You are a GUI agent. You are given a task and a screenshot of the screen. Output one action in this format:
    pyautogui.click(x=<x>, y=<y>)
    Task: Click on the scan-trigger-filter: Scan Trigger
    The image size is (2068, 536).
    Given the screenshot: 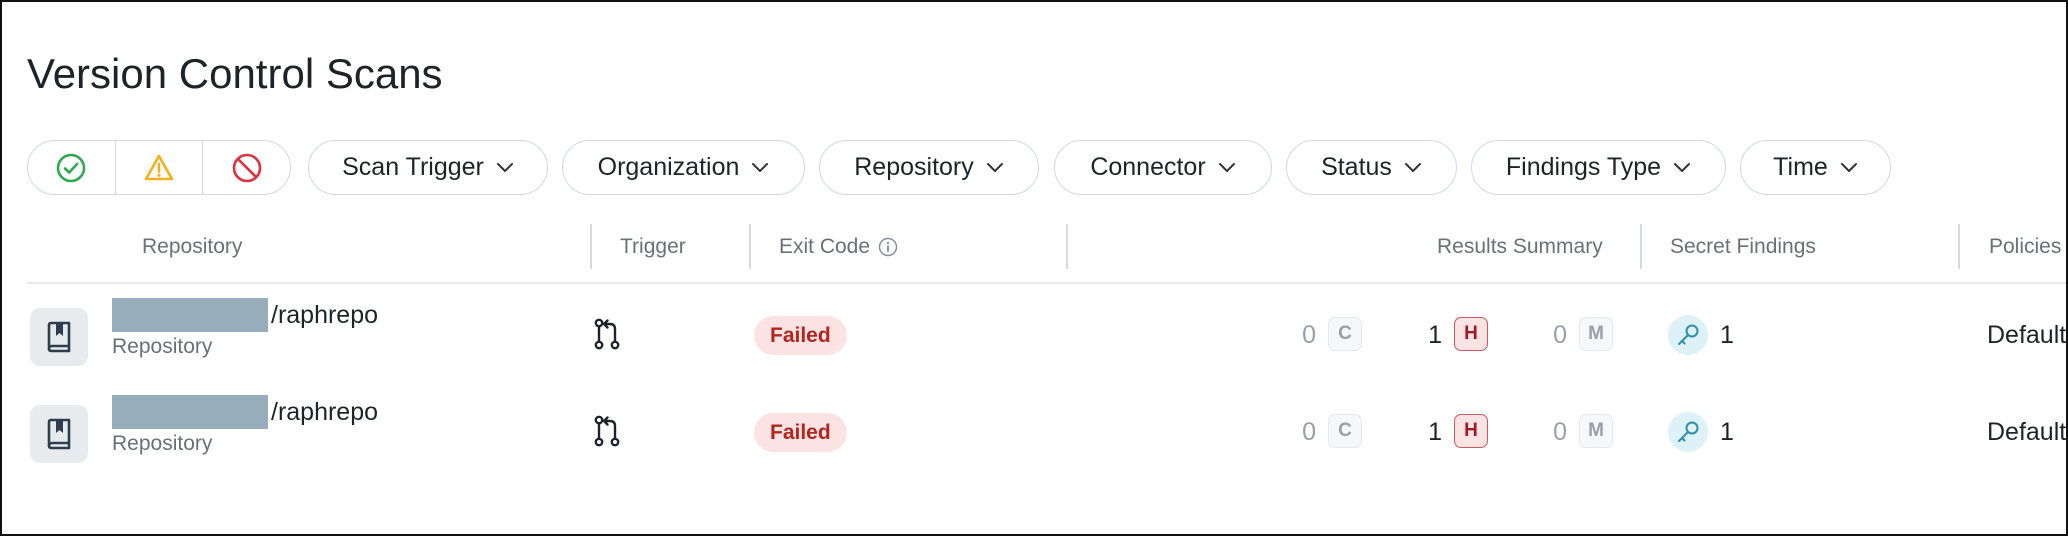 What is the action you would take?
    pyautogui.click(x=428, y=167)
    